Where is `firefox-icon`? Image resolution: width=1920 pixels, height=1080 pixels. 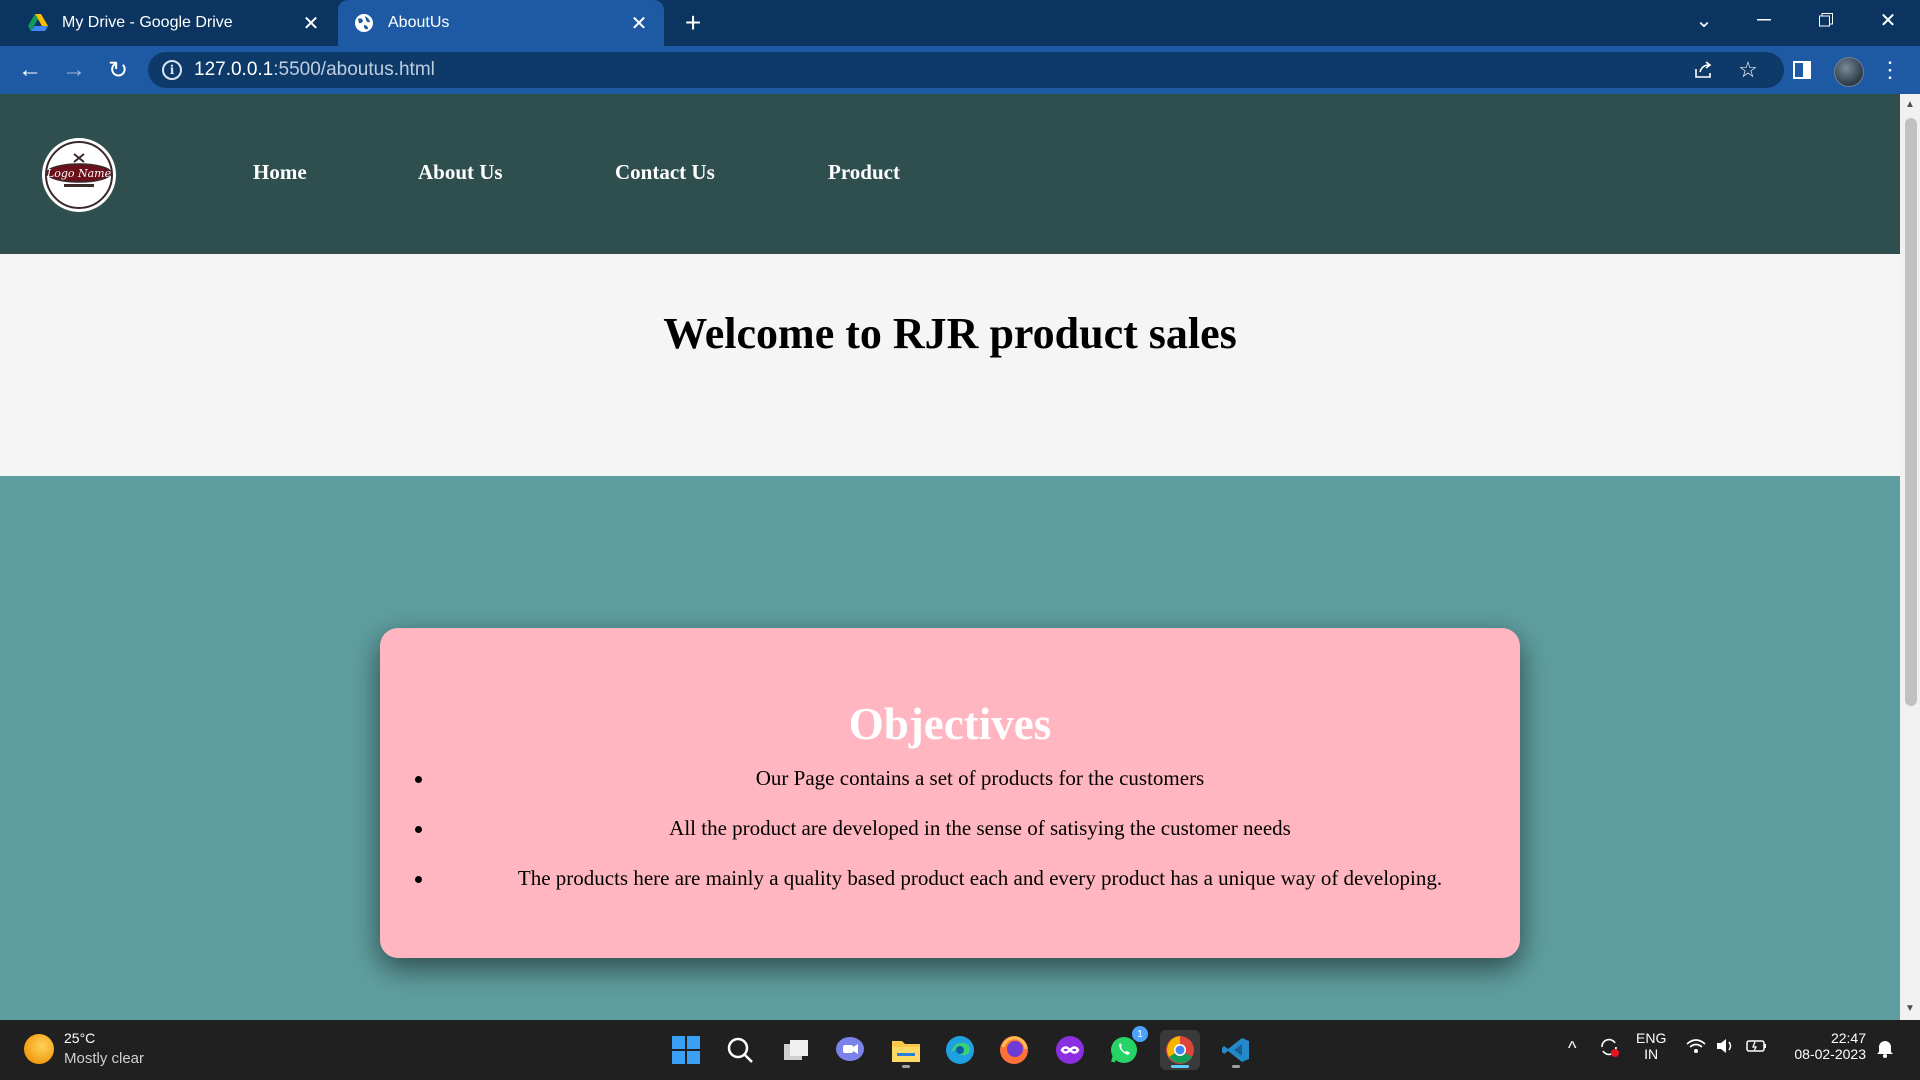 firefox-icon is located at coordinates (1014, 1050).